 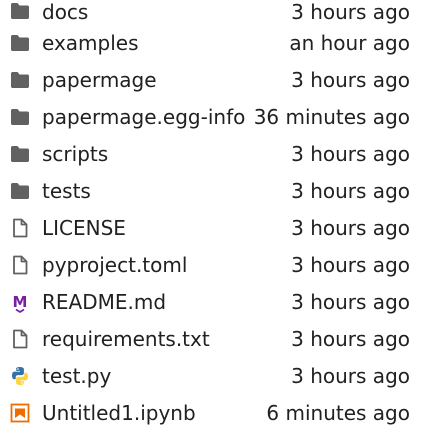 I want to click on notebook-icon, so click(x=20, y=413).